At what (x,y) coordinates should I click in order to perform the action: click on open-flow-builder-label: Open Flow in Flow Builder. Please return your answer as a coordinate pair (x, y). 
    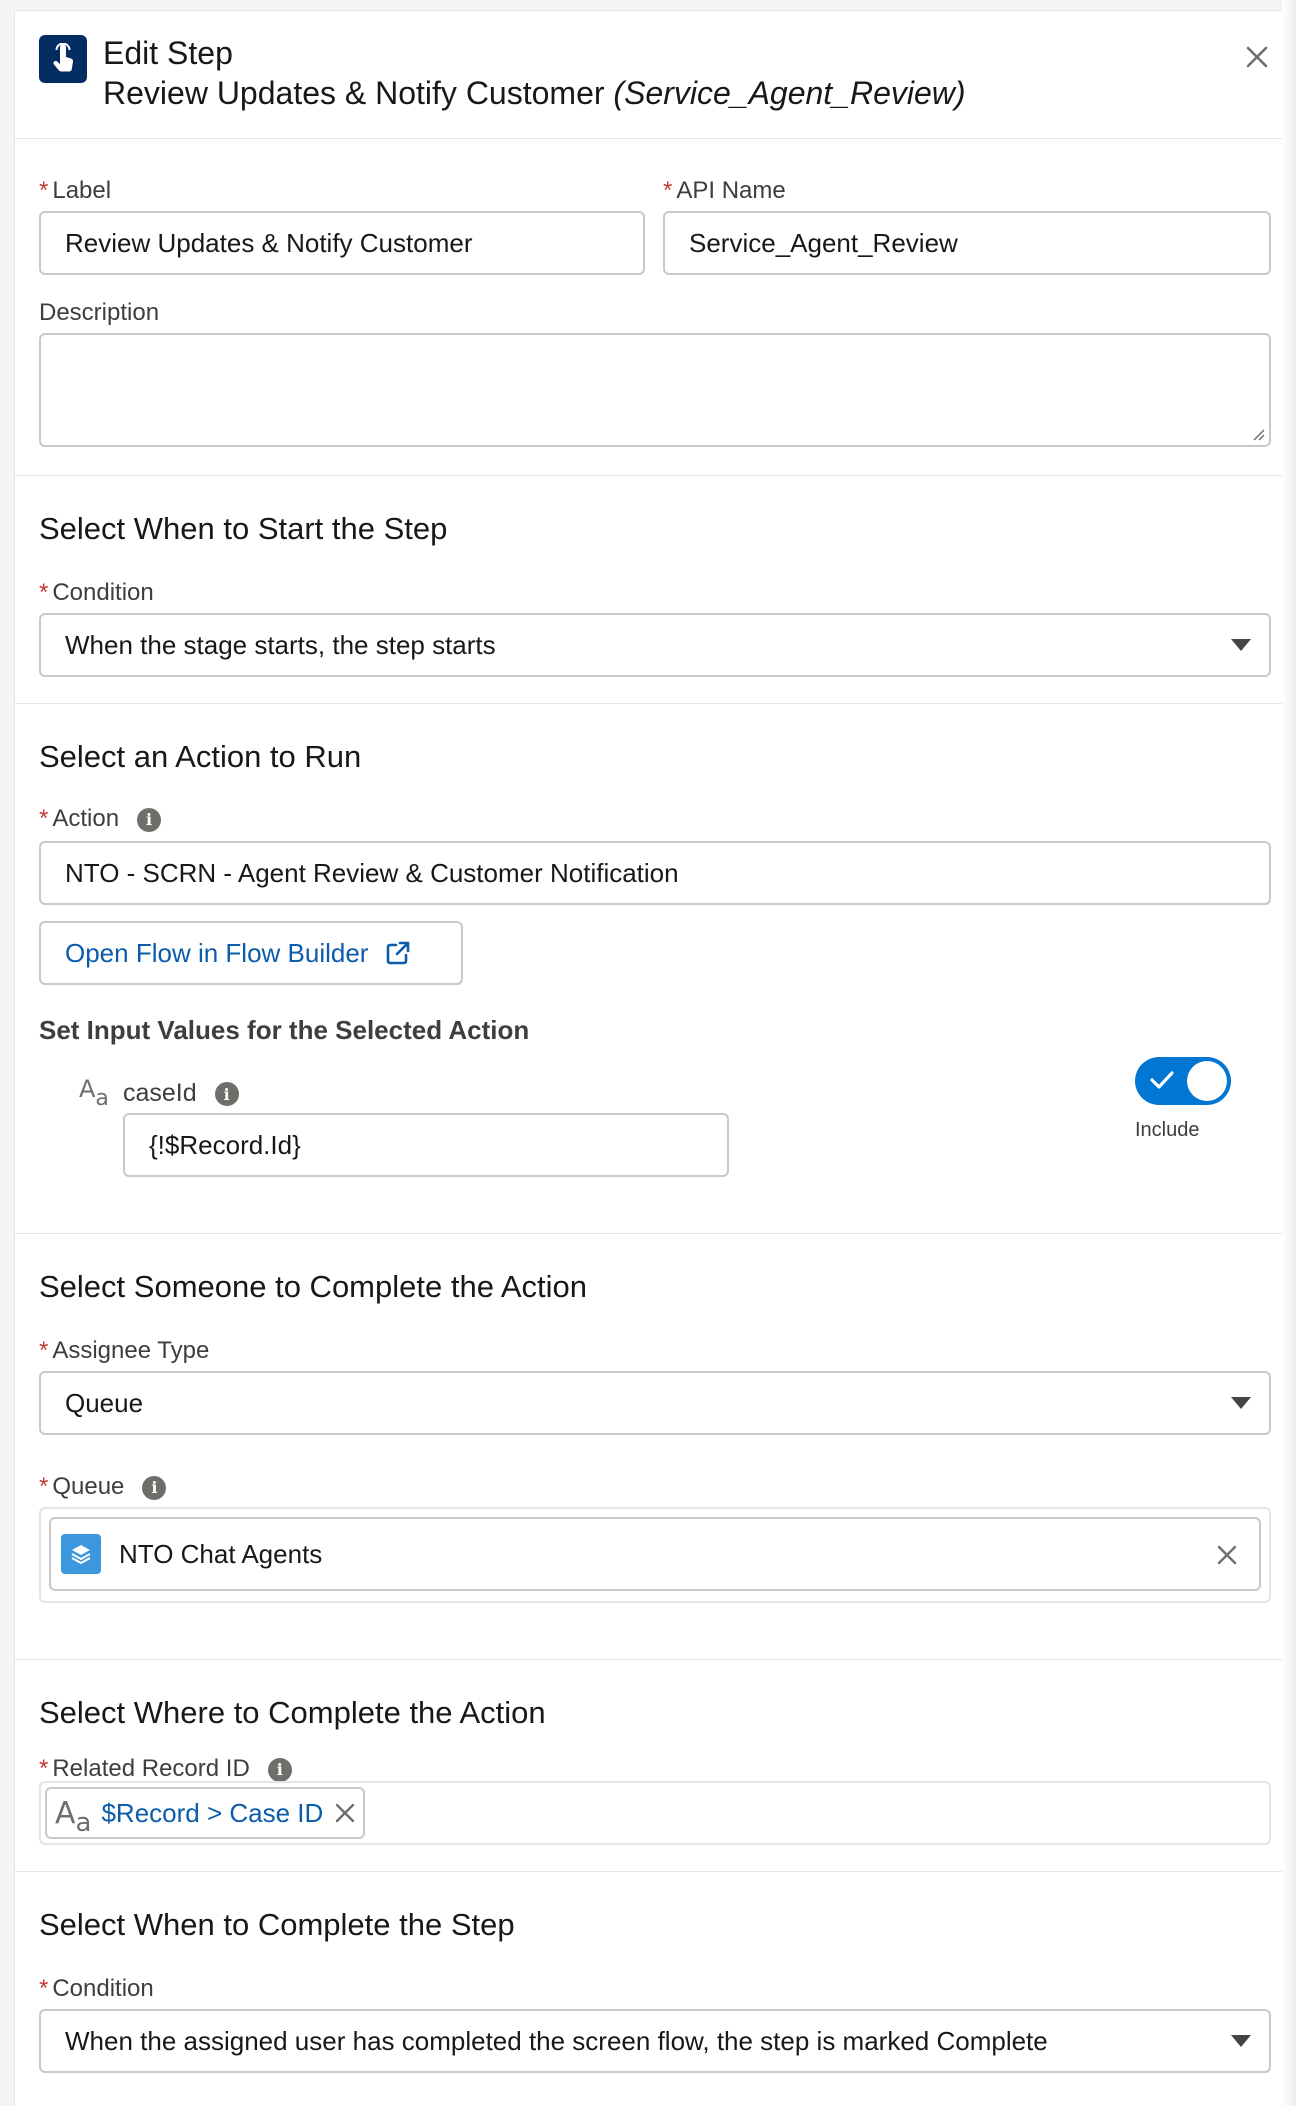
    Looking at the image, I should click on (217, 952).